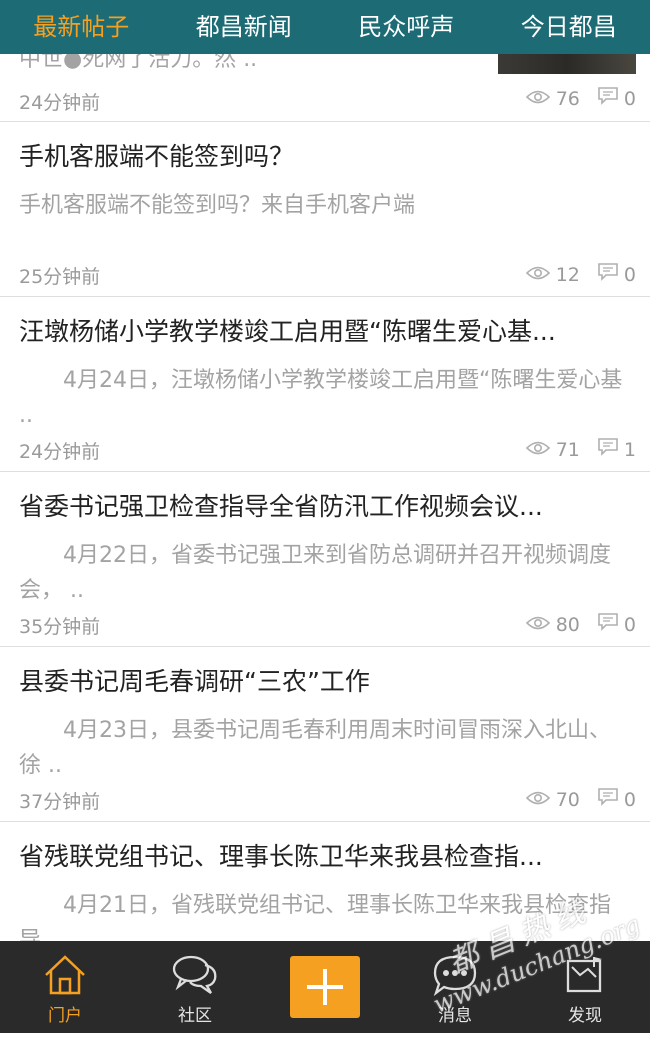 The height and width of the screenshot is (1054, 650). What do you see at coordinates (406, 27) in the screenshot?
I see `tab-public-voice: 民众呼声` at bounding box center [406, 27].